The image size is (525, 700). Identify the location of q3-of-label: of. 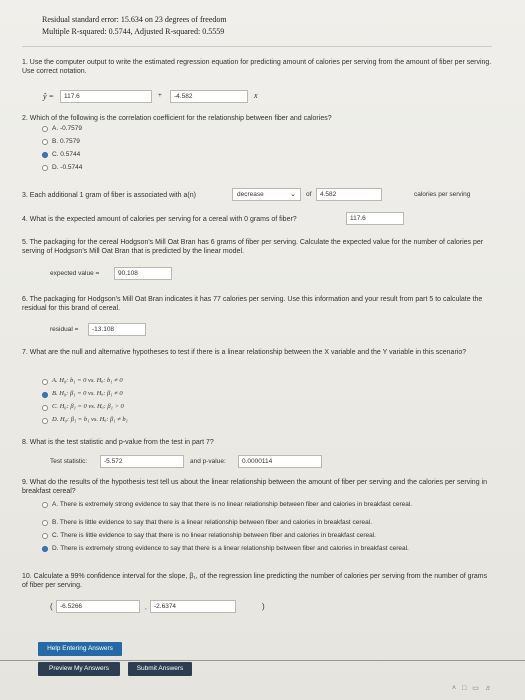
(309, 194).